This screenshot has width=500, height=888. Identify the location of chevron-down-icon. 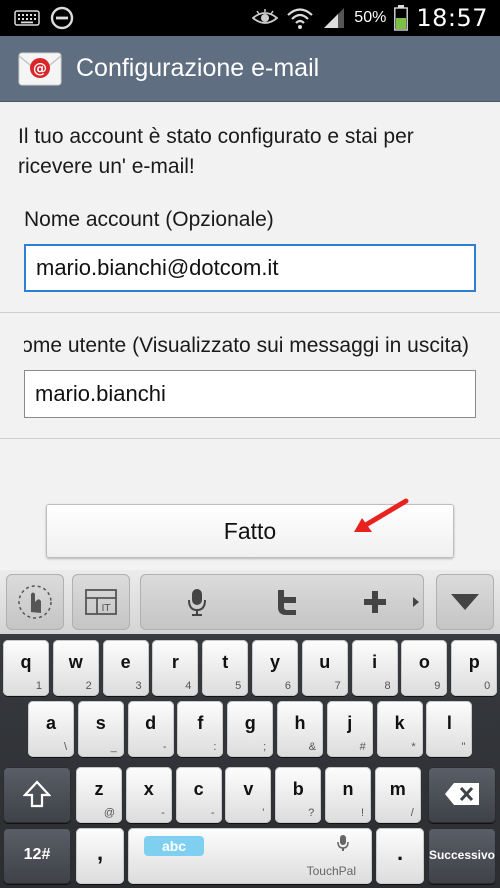
(465, 602).